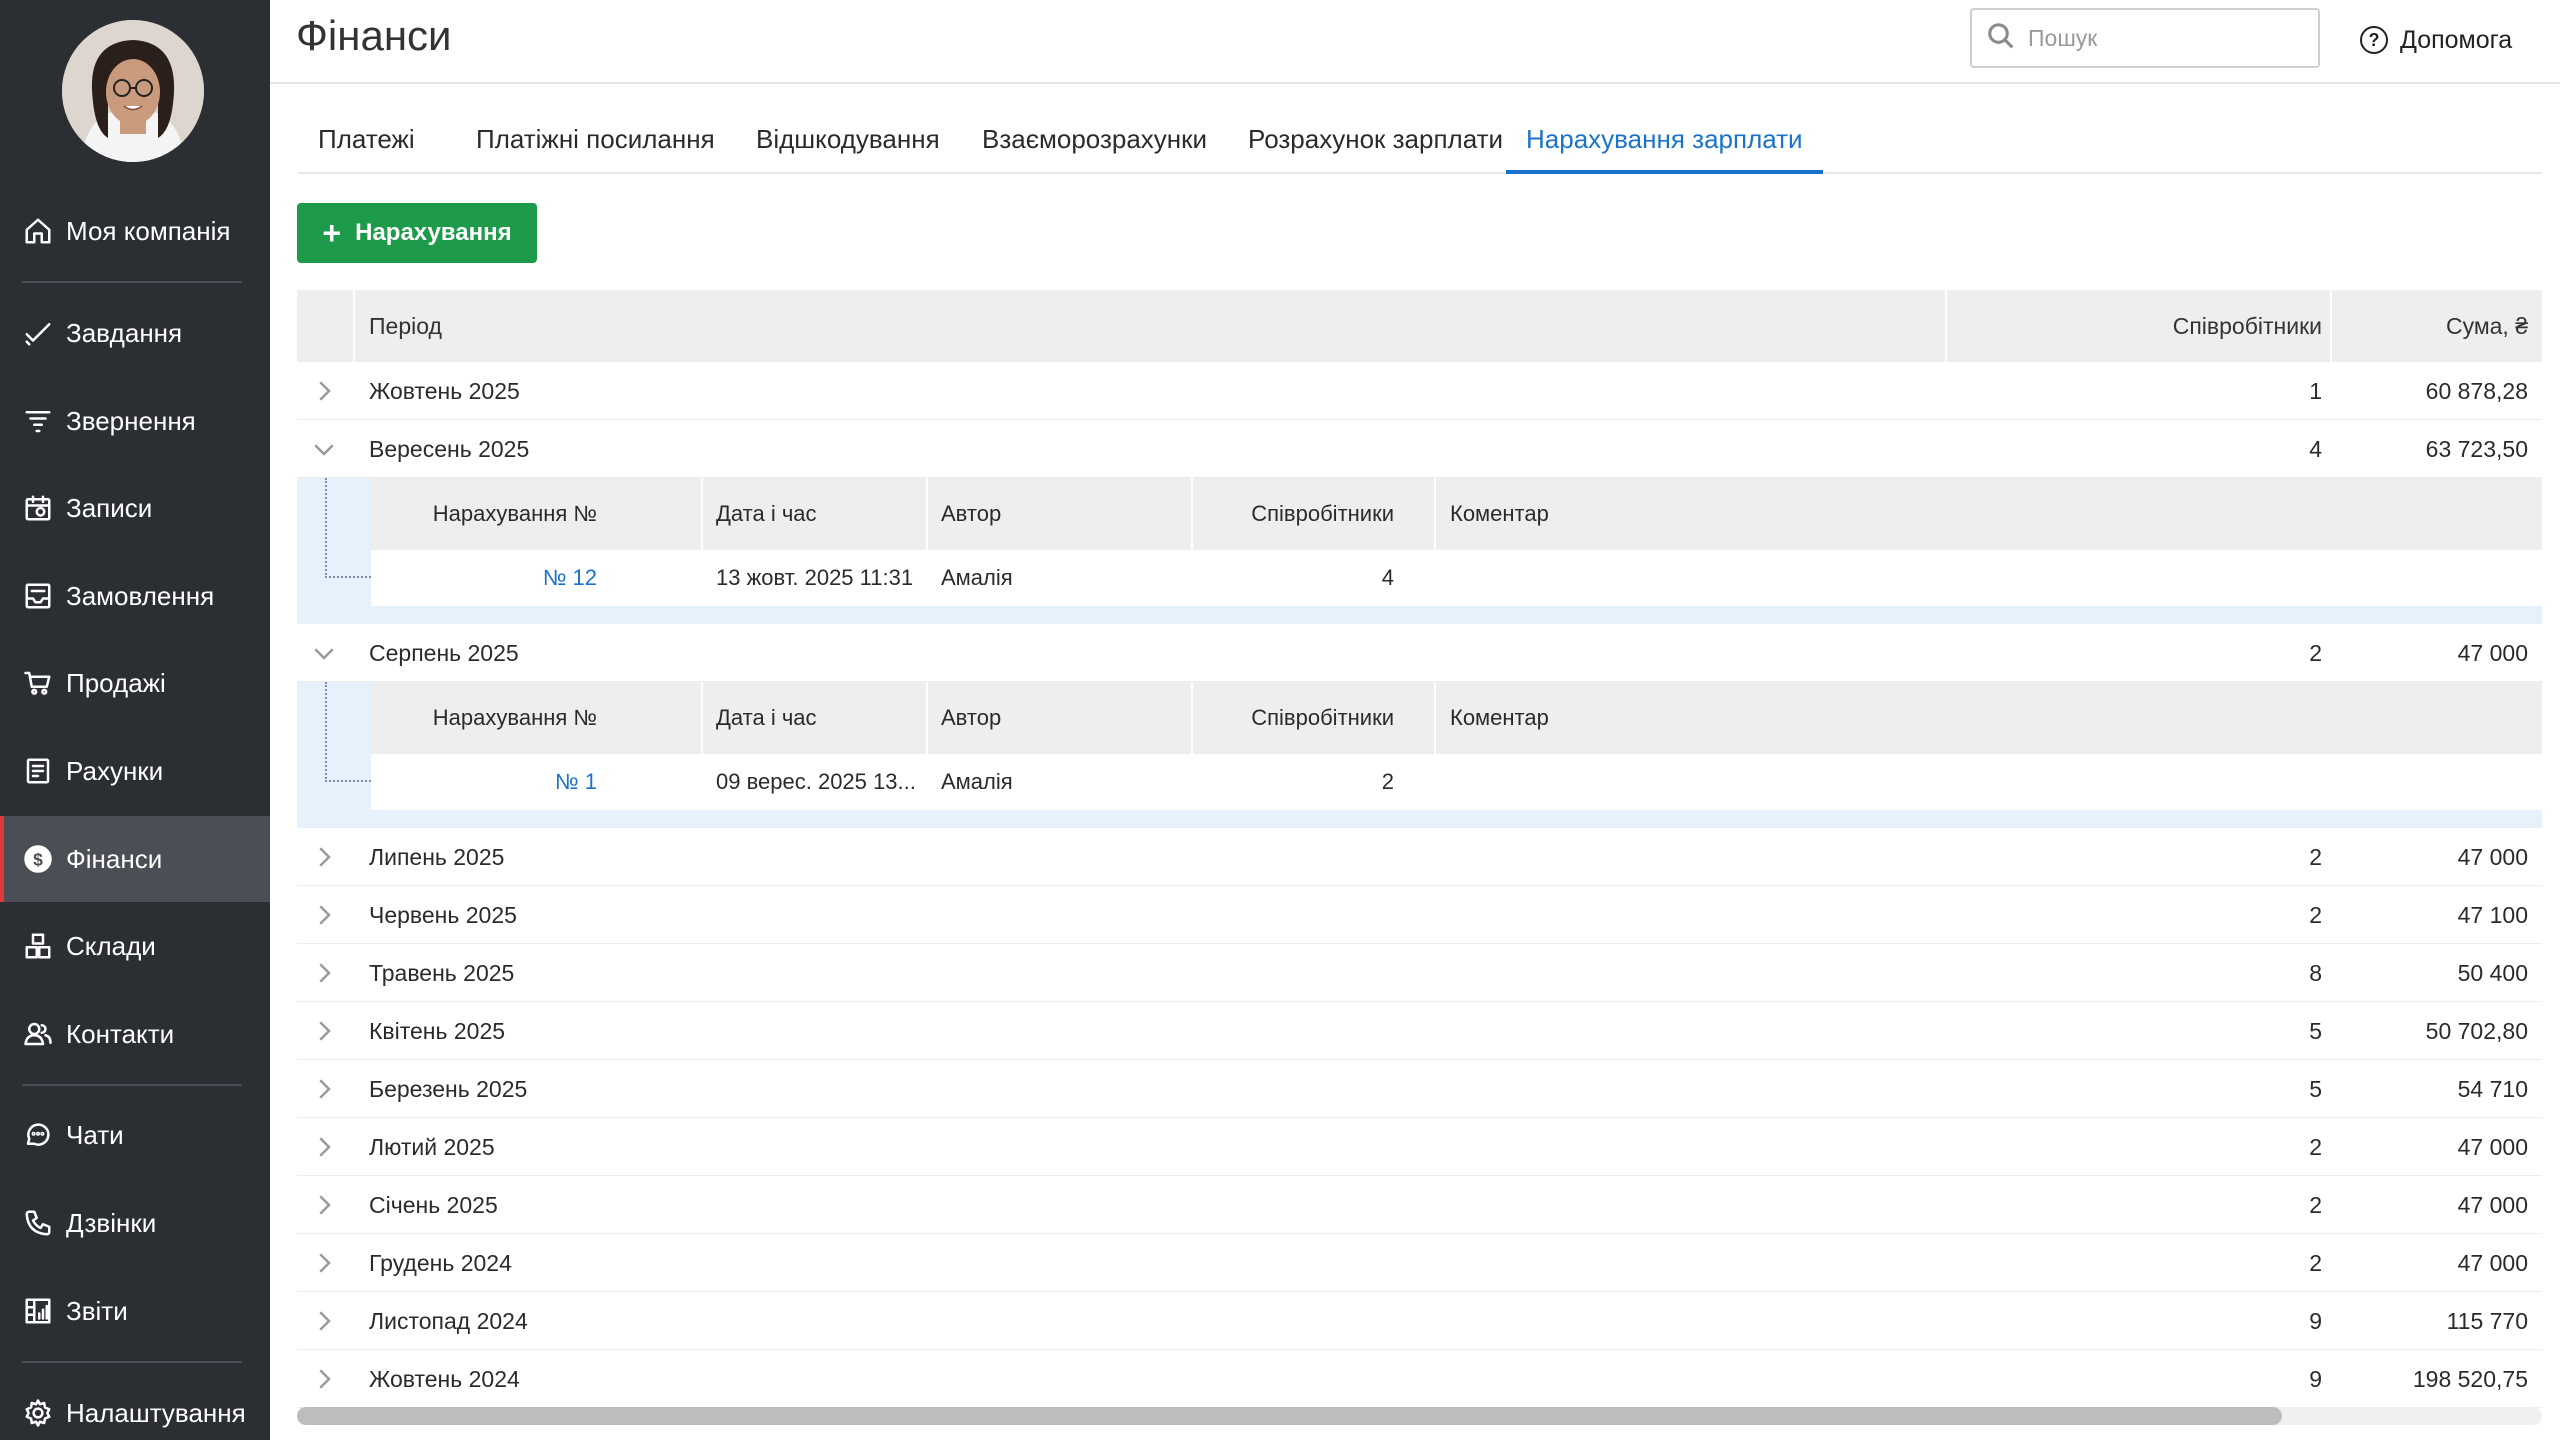 This screenshot has height=1456, width=2560. Describe the element at coordinates (977, 577) in the screenshot. I see `author-cell: Амалія` at that location.